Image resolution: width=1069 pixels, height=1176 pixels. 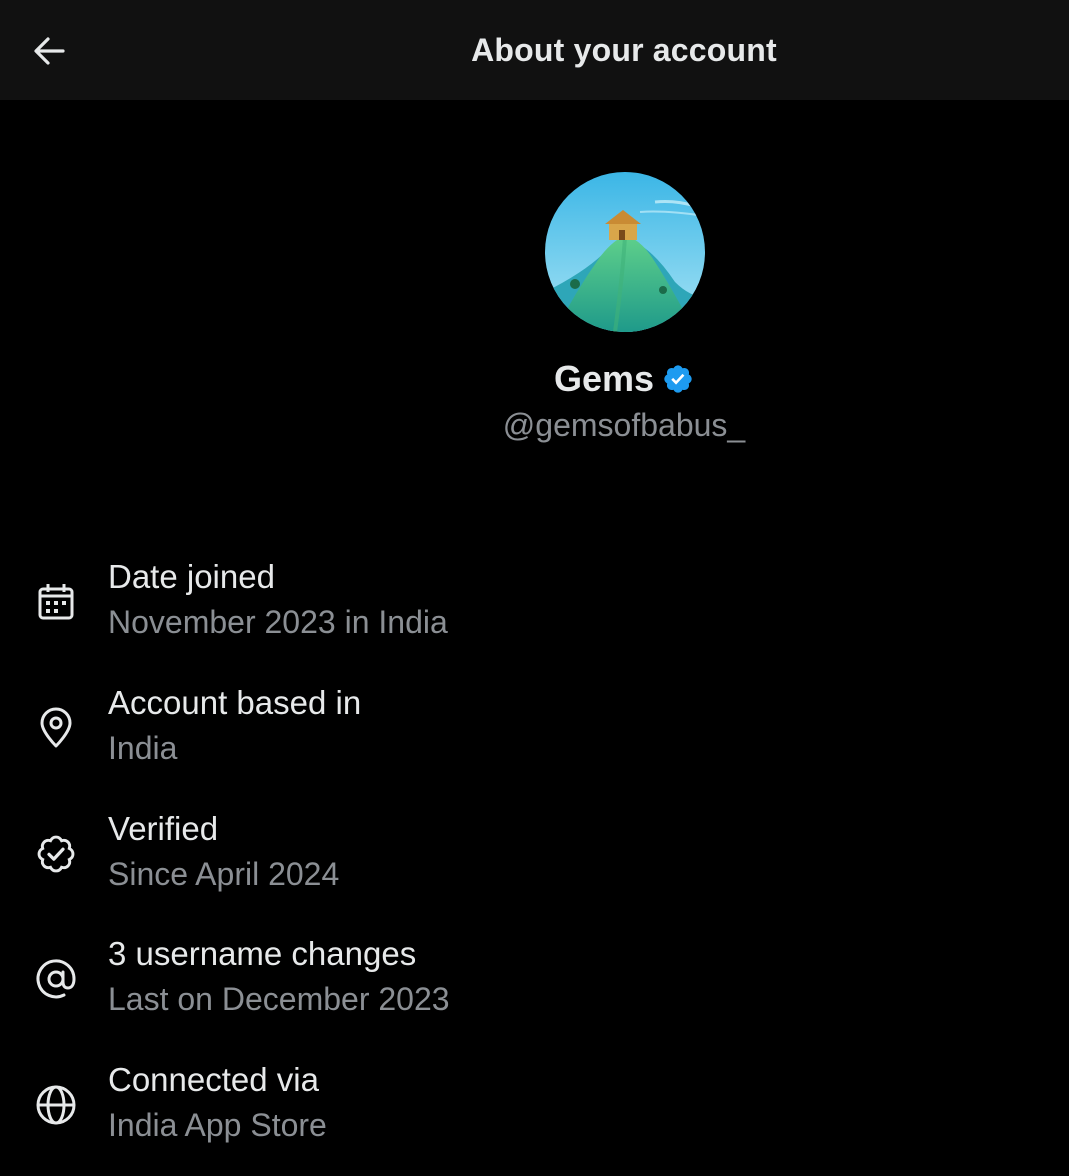 I want to click on location-pin-icon, so click(x=56, y=727).